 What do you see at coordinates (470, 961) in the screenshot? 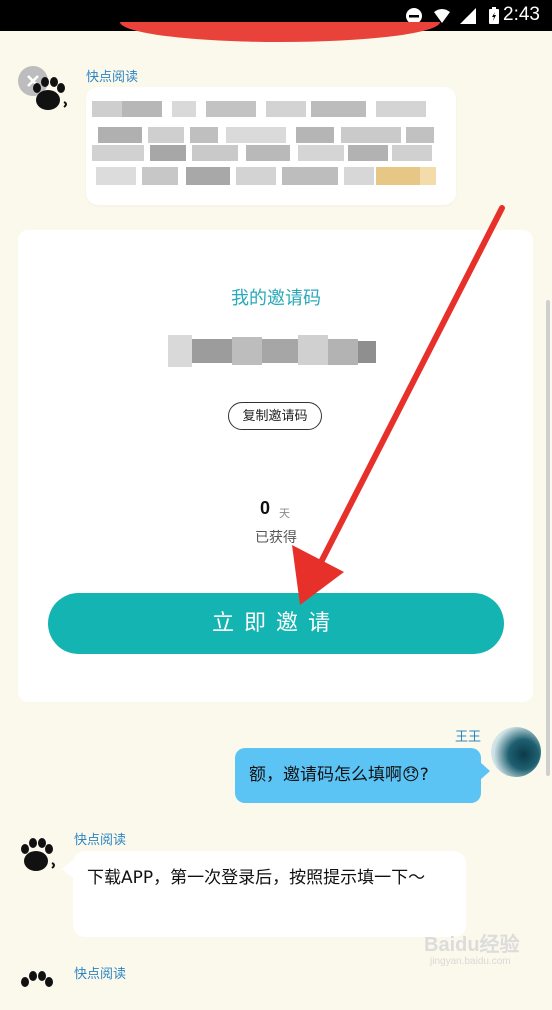
I see `watermark-url: jingyan.baidu.com` at bounding box center [470, 961].